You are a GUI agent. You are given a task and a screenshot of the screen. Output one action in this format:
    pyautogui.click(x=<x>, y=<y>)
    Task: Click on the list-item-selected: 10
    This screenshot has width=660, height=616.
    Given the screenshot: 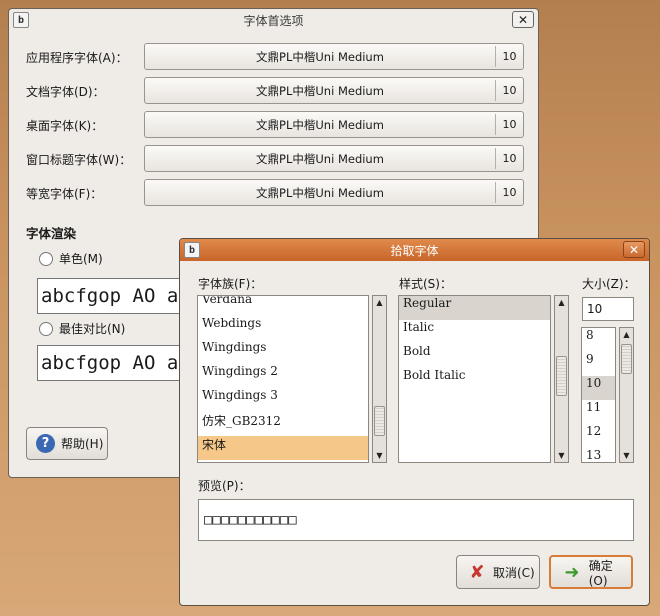 What is the action you would take?
    pyautogui.click(x=598, y=388)
    